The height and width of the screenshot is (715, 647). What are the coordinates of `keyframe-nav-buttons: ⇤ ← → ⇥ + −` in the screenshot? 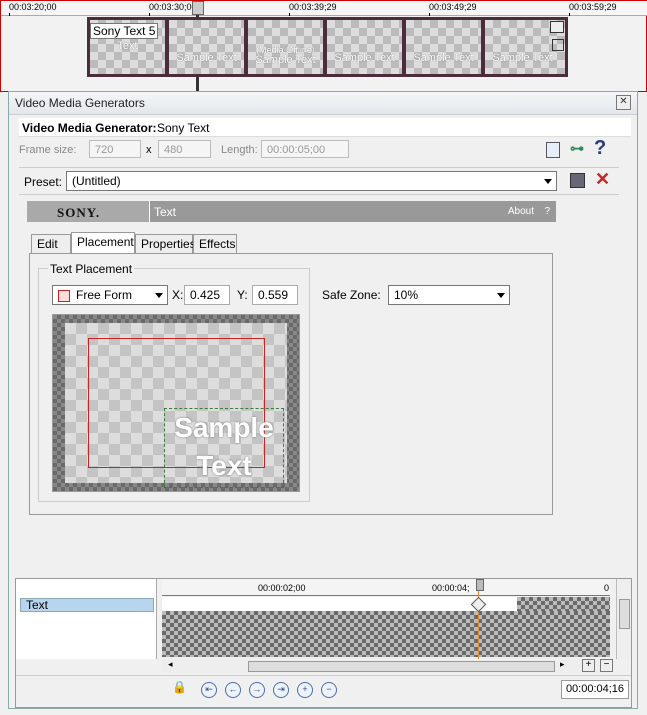 It's located at (281, 690).